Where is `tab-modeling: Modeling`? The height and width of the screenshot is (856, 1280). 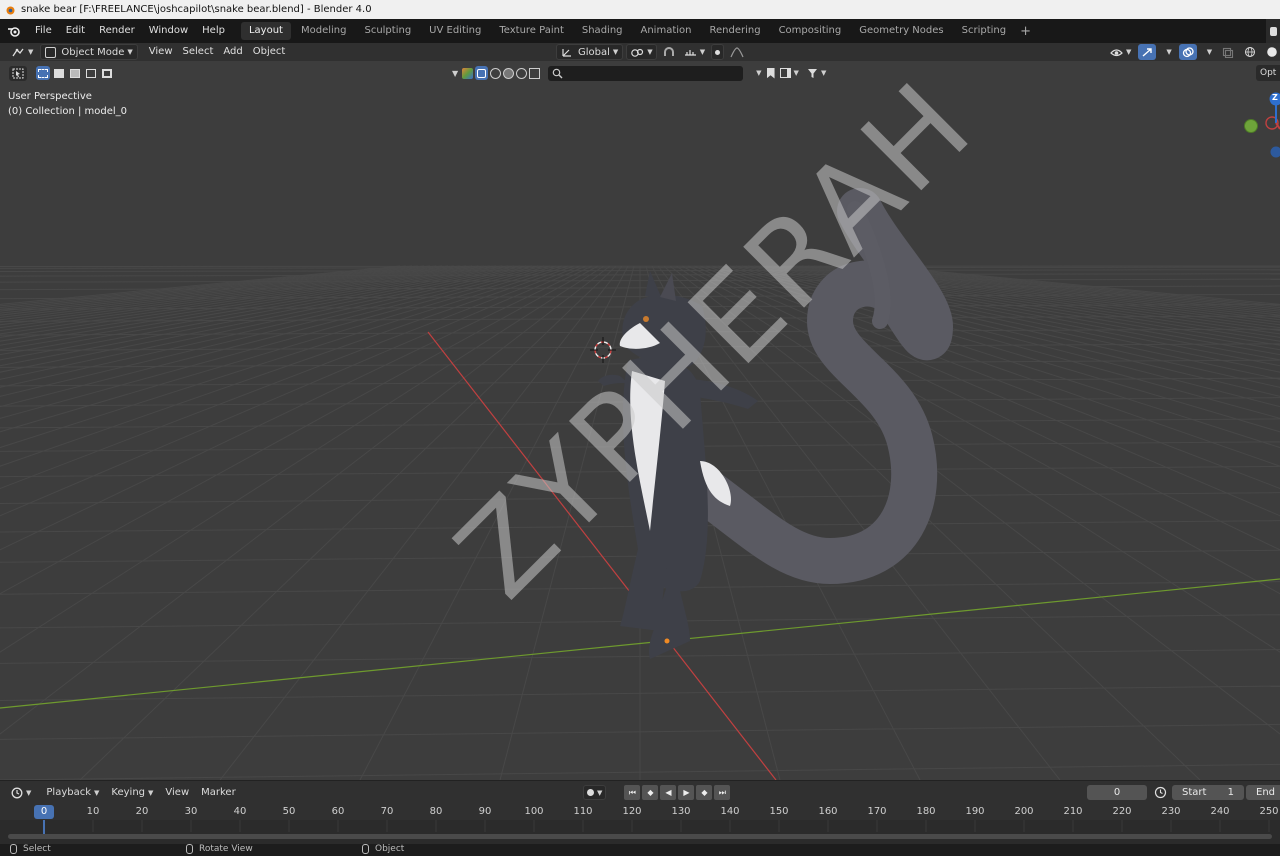
tab-modeling: Modeling is located at coordinates (324, 31).